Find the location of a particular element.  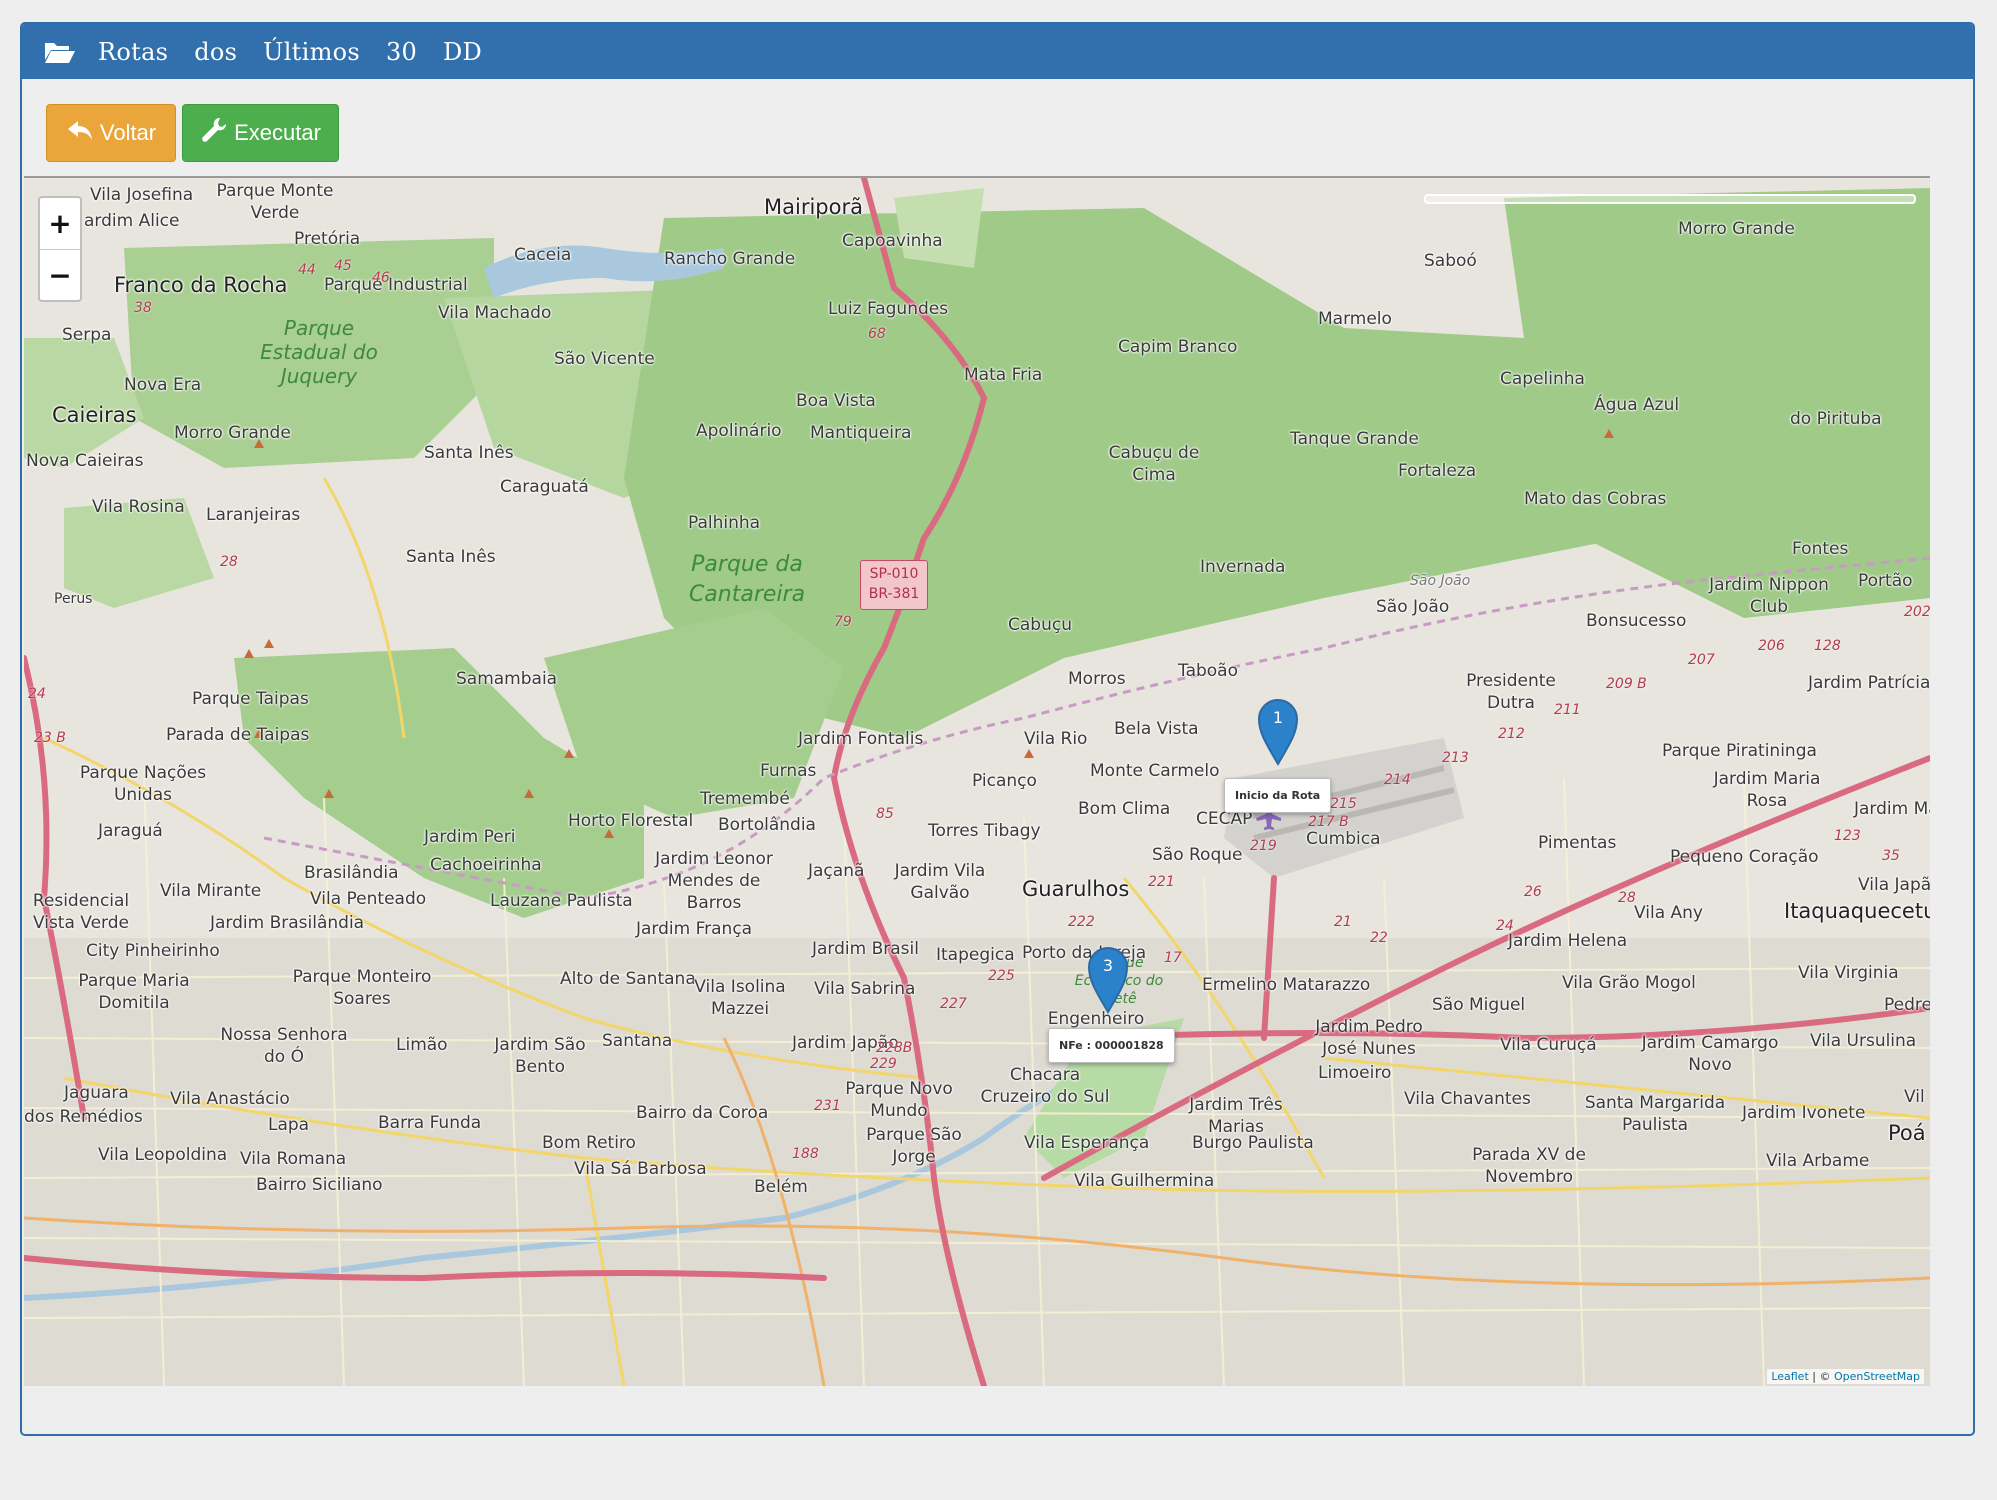

road-shield-line: BR-381 is located at coordinates (894, 594).